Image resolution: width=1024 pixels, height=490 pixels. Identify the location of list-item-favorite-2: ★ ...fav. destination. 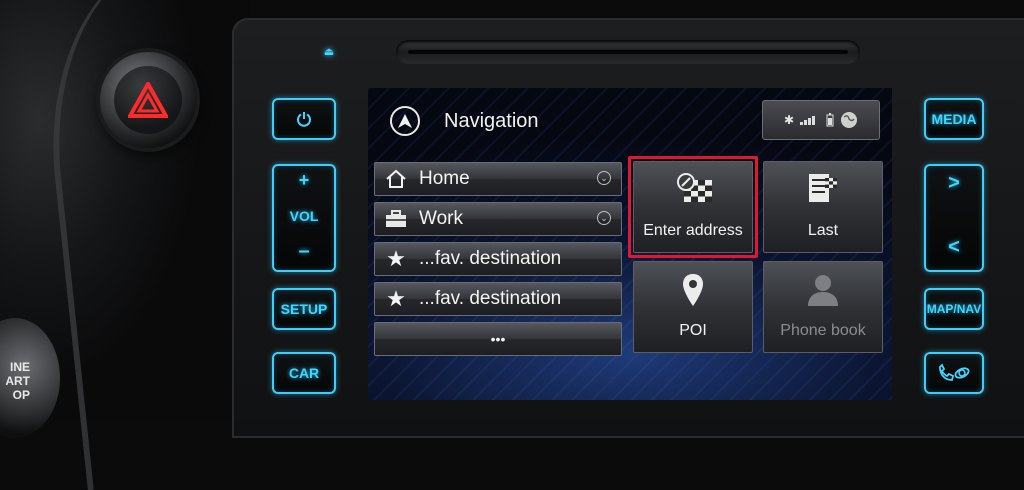
(498, 299).